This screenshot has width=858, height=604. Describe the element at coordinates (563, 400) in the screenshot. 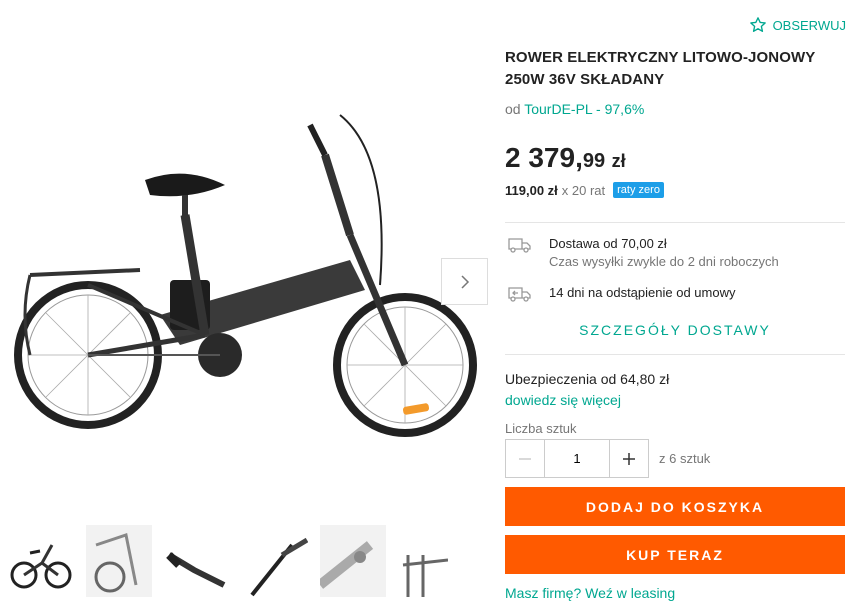

I see `insurance-more-link: dowiedz się więcej` at that location.